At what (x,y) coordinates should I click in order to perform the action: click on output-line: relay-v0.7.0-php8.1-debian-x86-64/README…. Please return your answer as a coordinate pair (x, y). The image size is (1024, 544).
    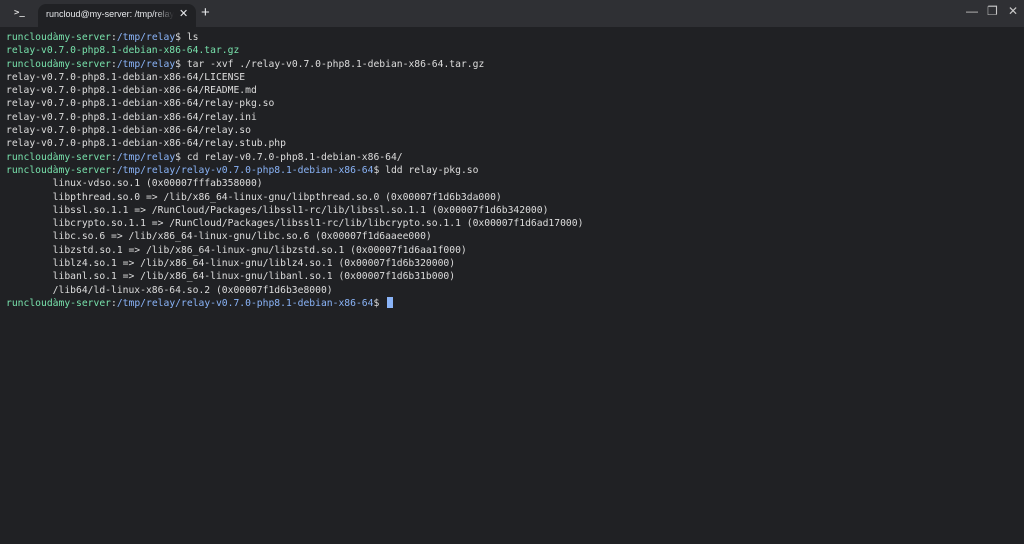
    Looking at the image, I should click on (294, 90).